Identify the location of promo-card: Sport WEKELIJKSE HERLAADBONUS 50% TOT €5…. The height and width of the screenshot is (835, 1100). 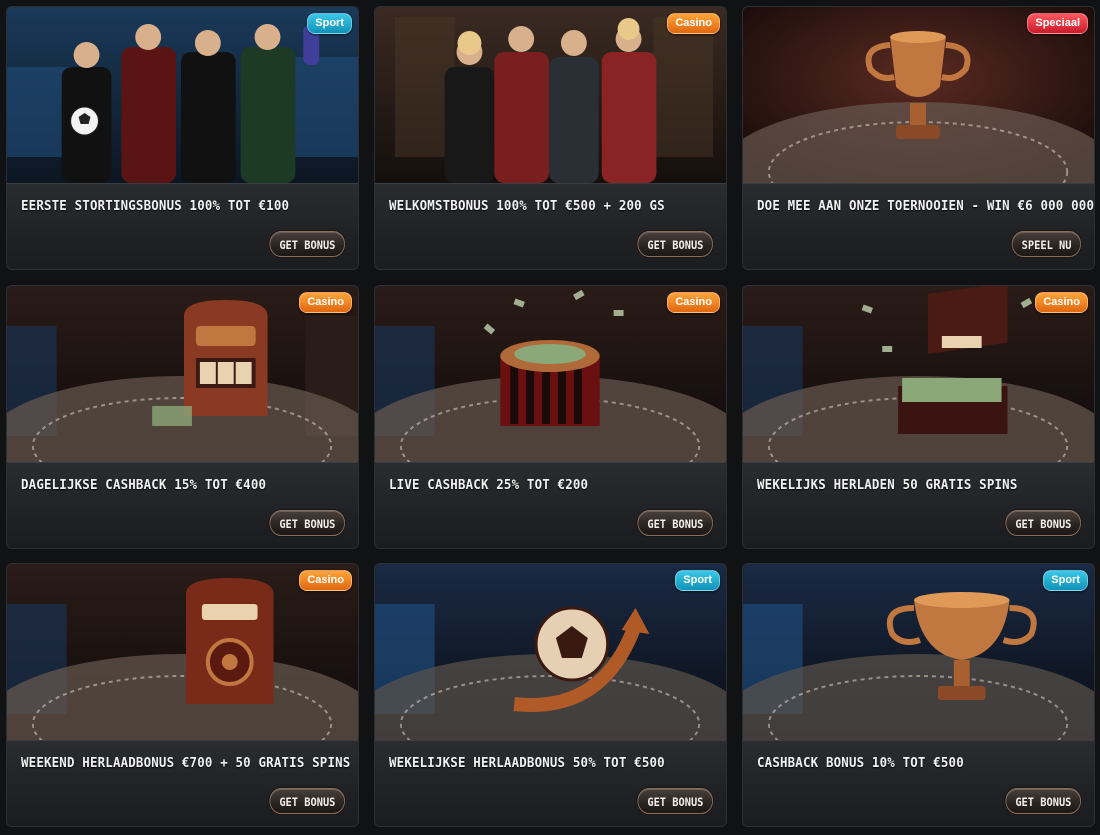
(550, 695).